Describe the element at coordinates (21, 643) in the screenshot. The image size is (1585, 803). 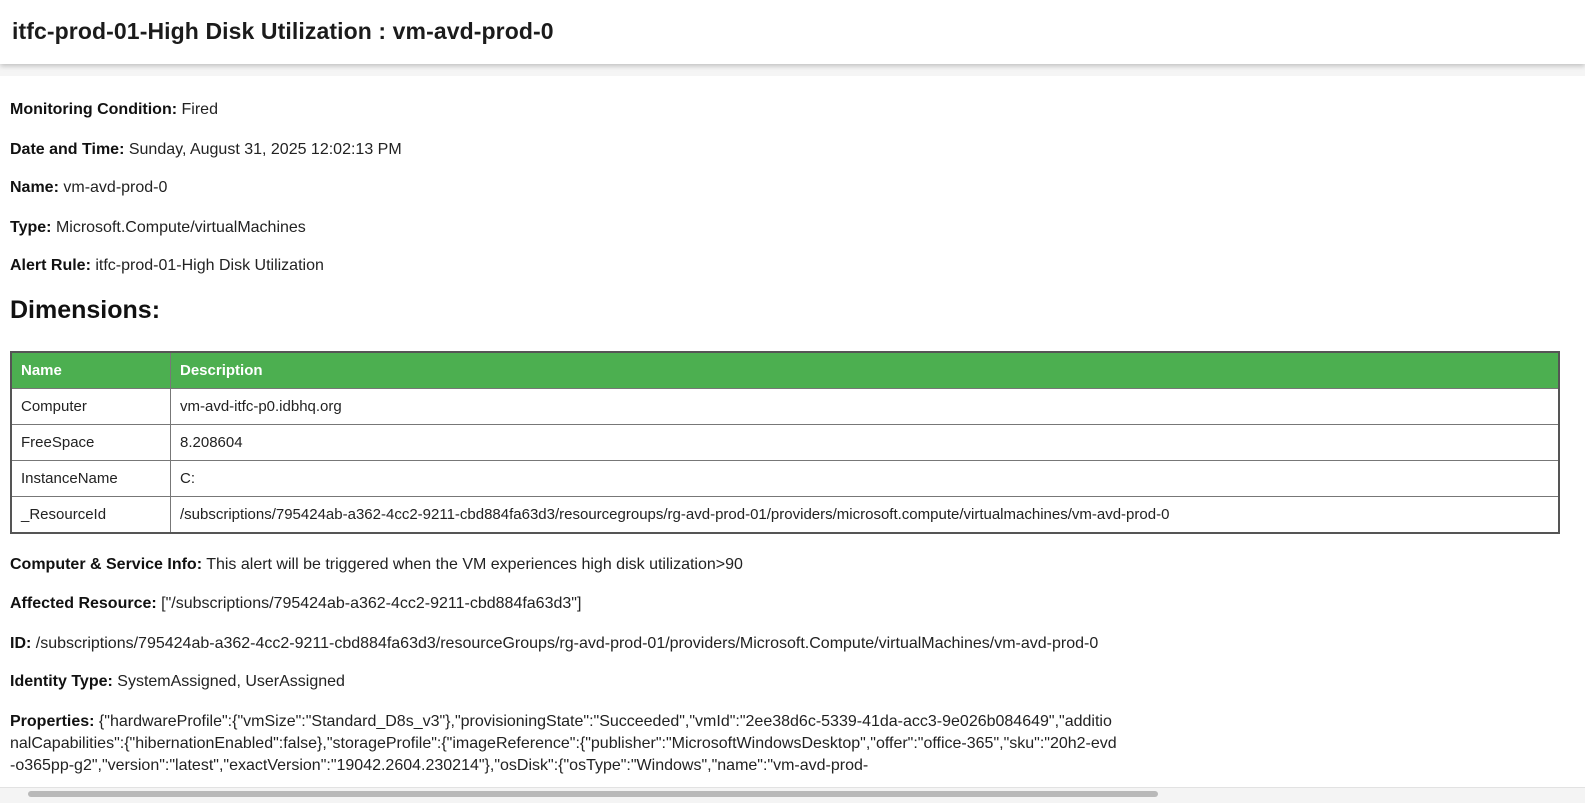
I see `id-label: ID:` at that location.